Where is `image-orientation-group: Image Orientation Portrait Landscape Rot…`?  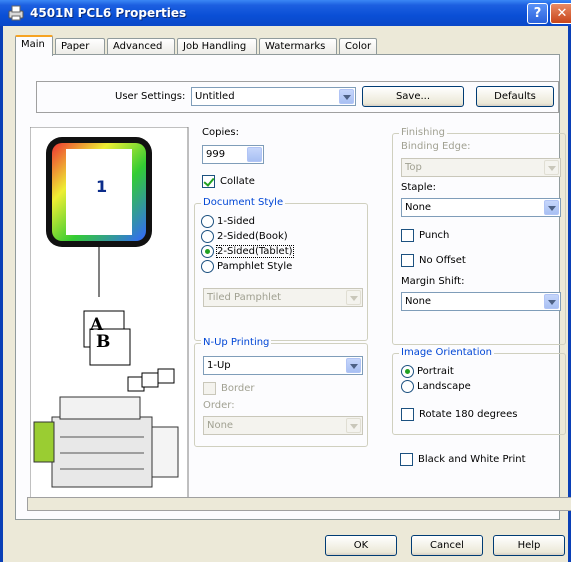 image-orientation-group: Image Orientation Portrait Landscape Rot… is located at coordinates (479, 391).